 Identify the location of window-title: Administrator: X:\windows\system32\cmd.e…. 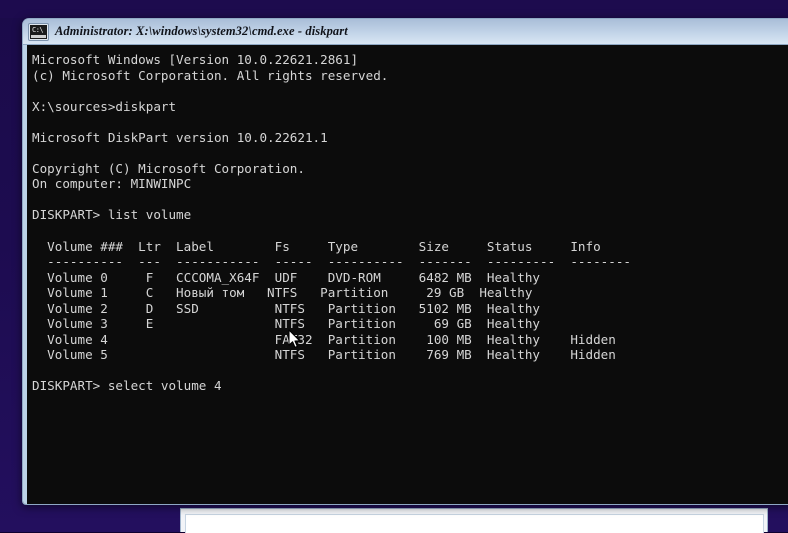
(201, 31).